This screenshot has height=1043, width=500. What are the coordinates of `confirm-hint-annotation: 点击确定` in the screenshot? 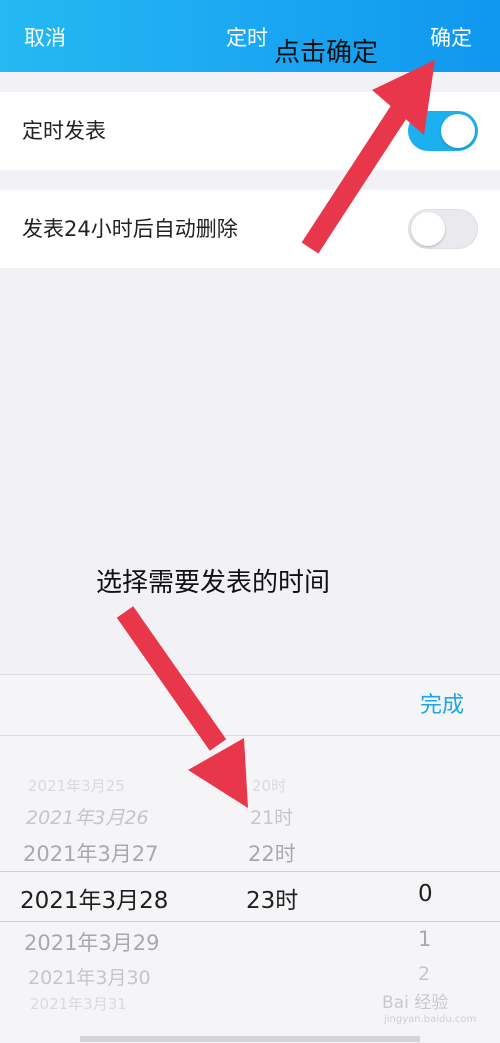 It's located at (326, 53).